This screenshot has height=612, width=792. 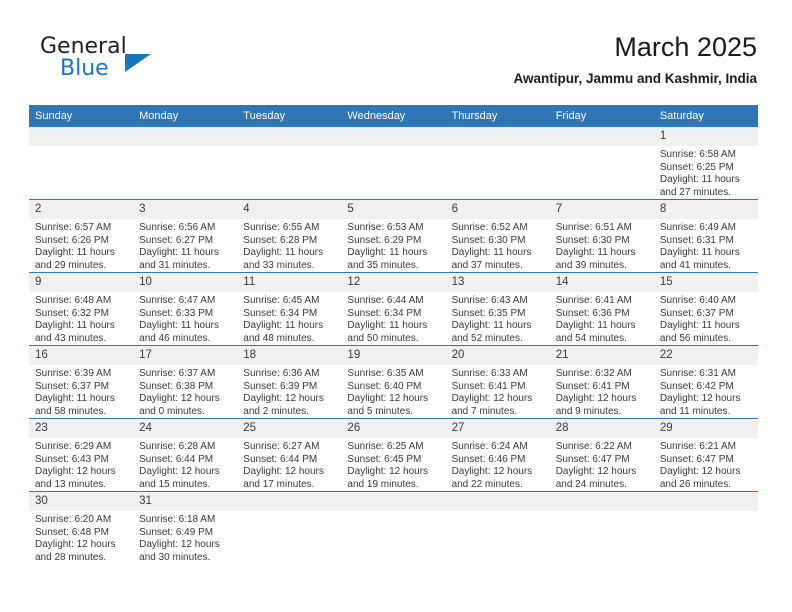 What do you see at coordinates (497, 282) in the screenshot?
I see `day-number: 13` at bounding box center [497, 282].